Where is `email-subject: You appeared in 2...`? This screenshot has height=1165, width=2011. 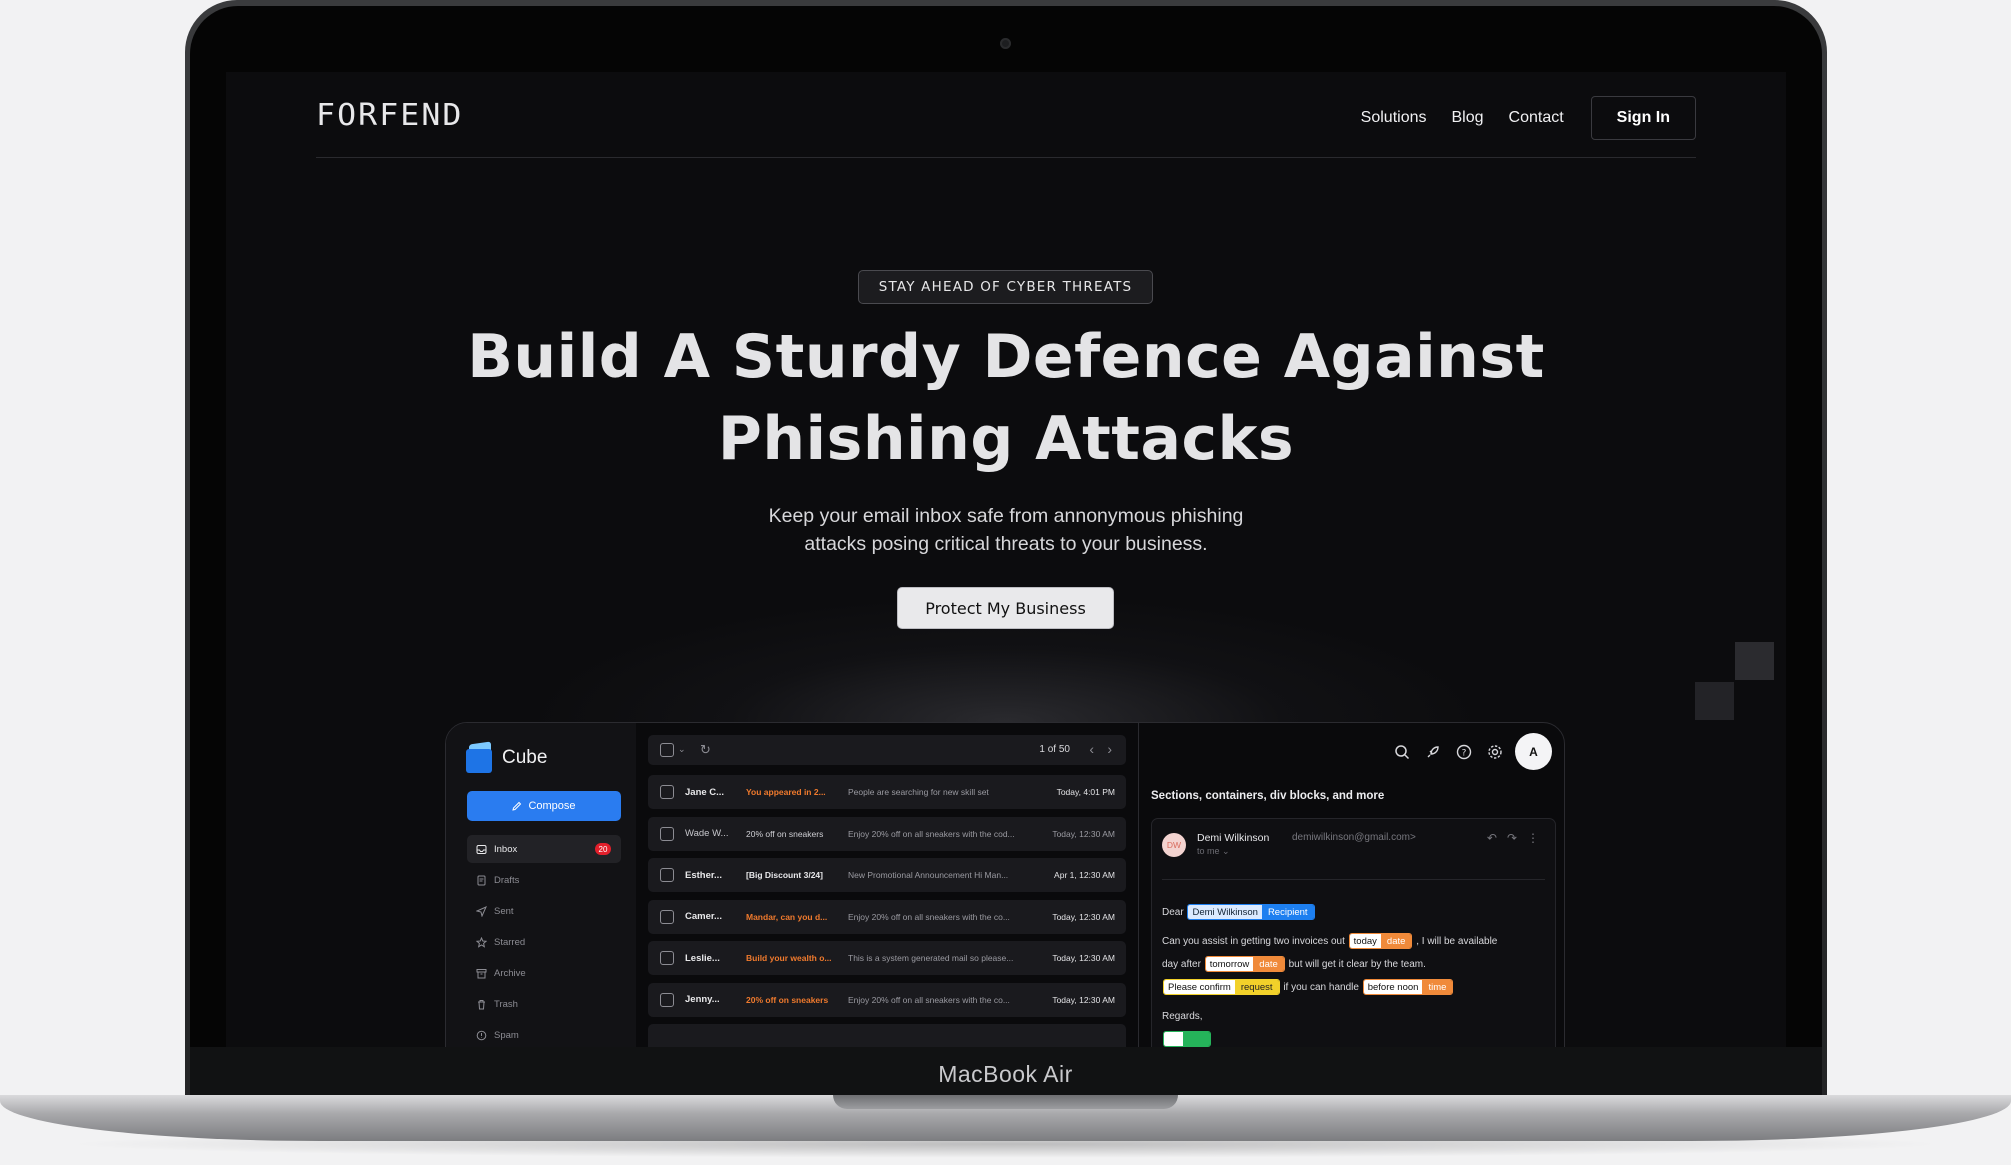 email-subject: You appeared in 2... is located at coordinates (786, 792).